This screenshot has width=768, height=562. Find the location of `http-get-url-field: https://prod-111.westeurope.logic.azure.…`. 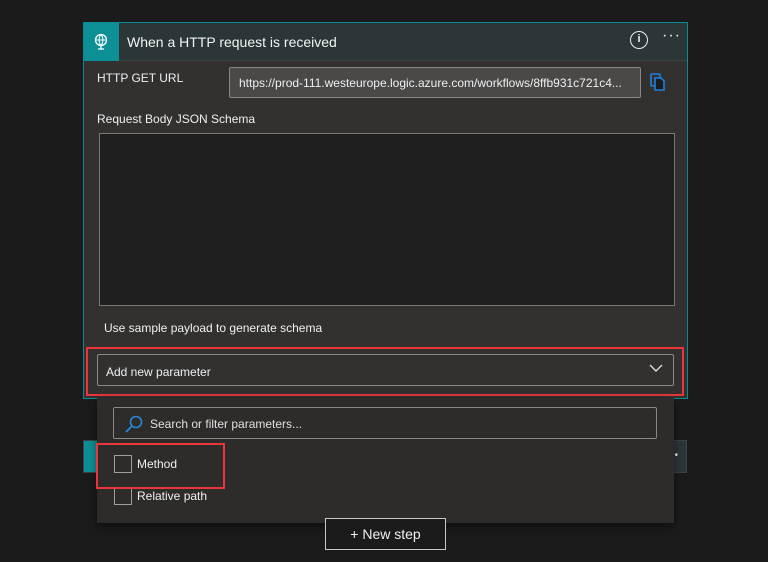

http-get-url-field: https://prod-111.westeurope.logic.azure.… is located at coordinates (435, 82).